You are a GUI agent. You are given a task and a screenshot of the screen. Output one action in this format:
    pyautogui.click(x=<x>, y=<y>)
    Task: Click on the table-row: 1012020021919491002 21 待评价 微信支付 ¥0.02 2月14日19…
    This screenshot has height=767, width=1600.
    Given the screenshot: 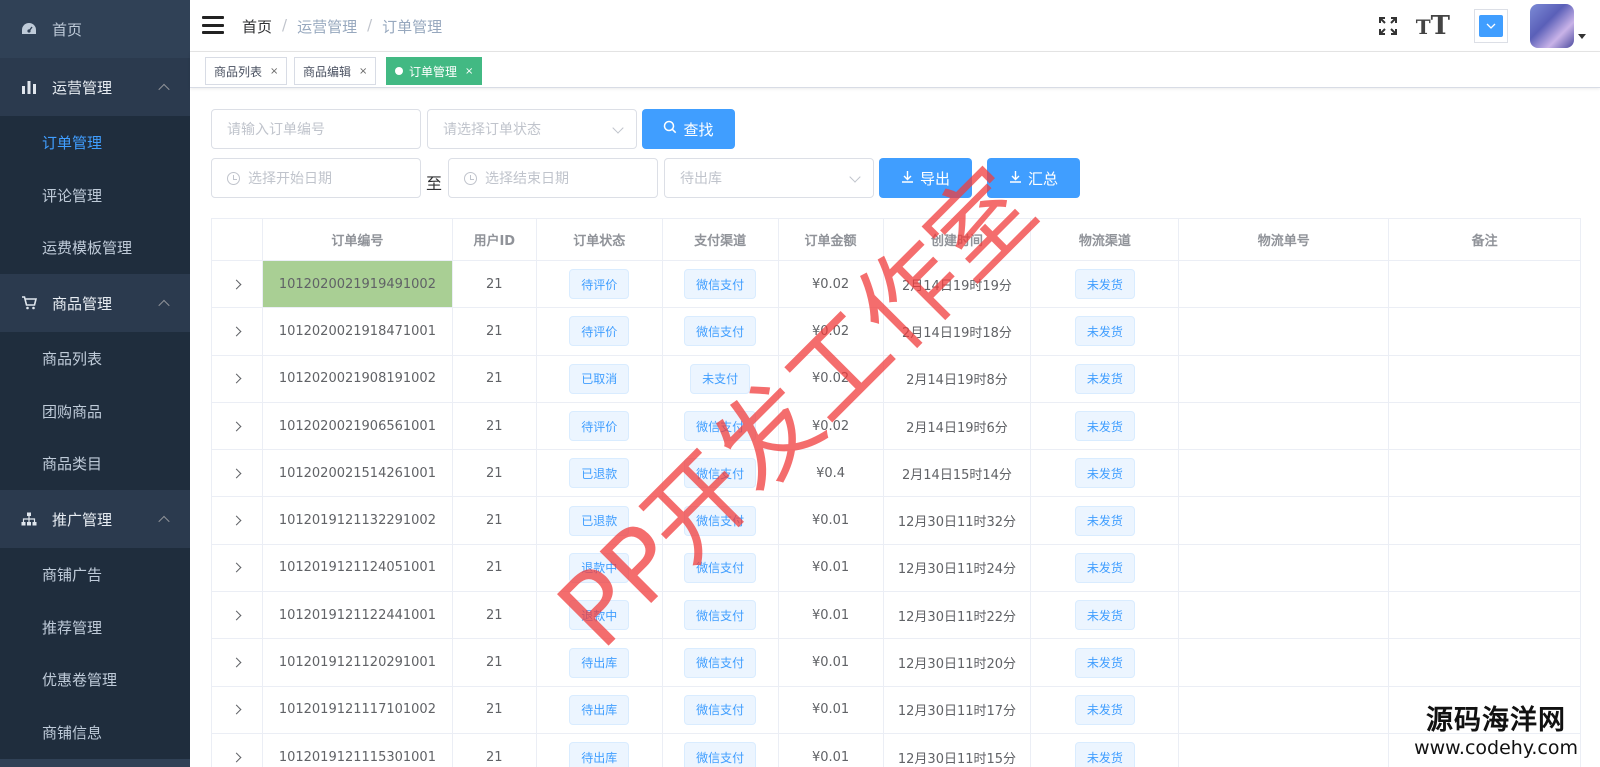 What is the action you would take?
    pyautogui.click(x=896, y=285)
    